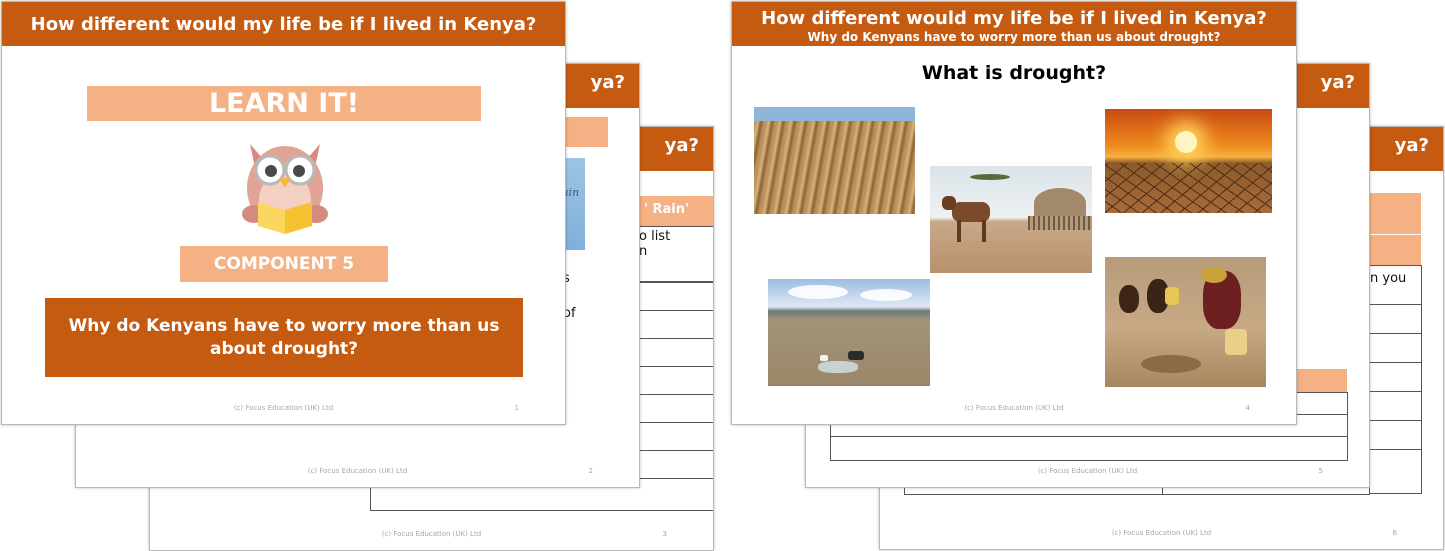 The height and width of the screenshot is (551, 1445). I want to click on cracked-earth-sunset-photo, so click(1188, 161).